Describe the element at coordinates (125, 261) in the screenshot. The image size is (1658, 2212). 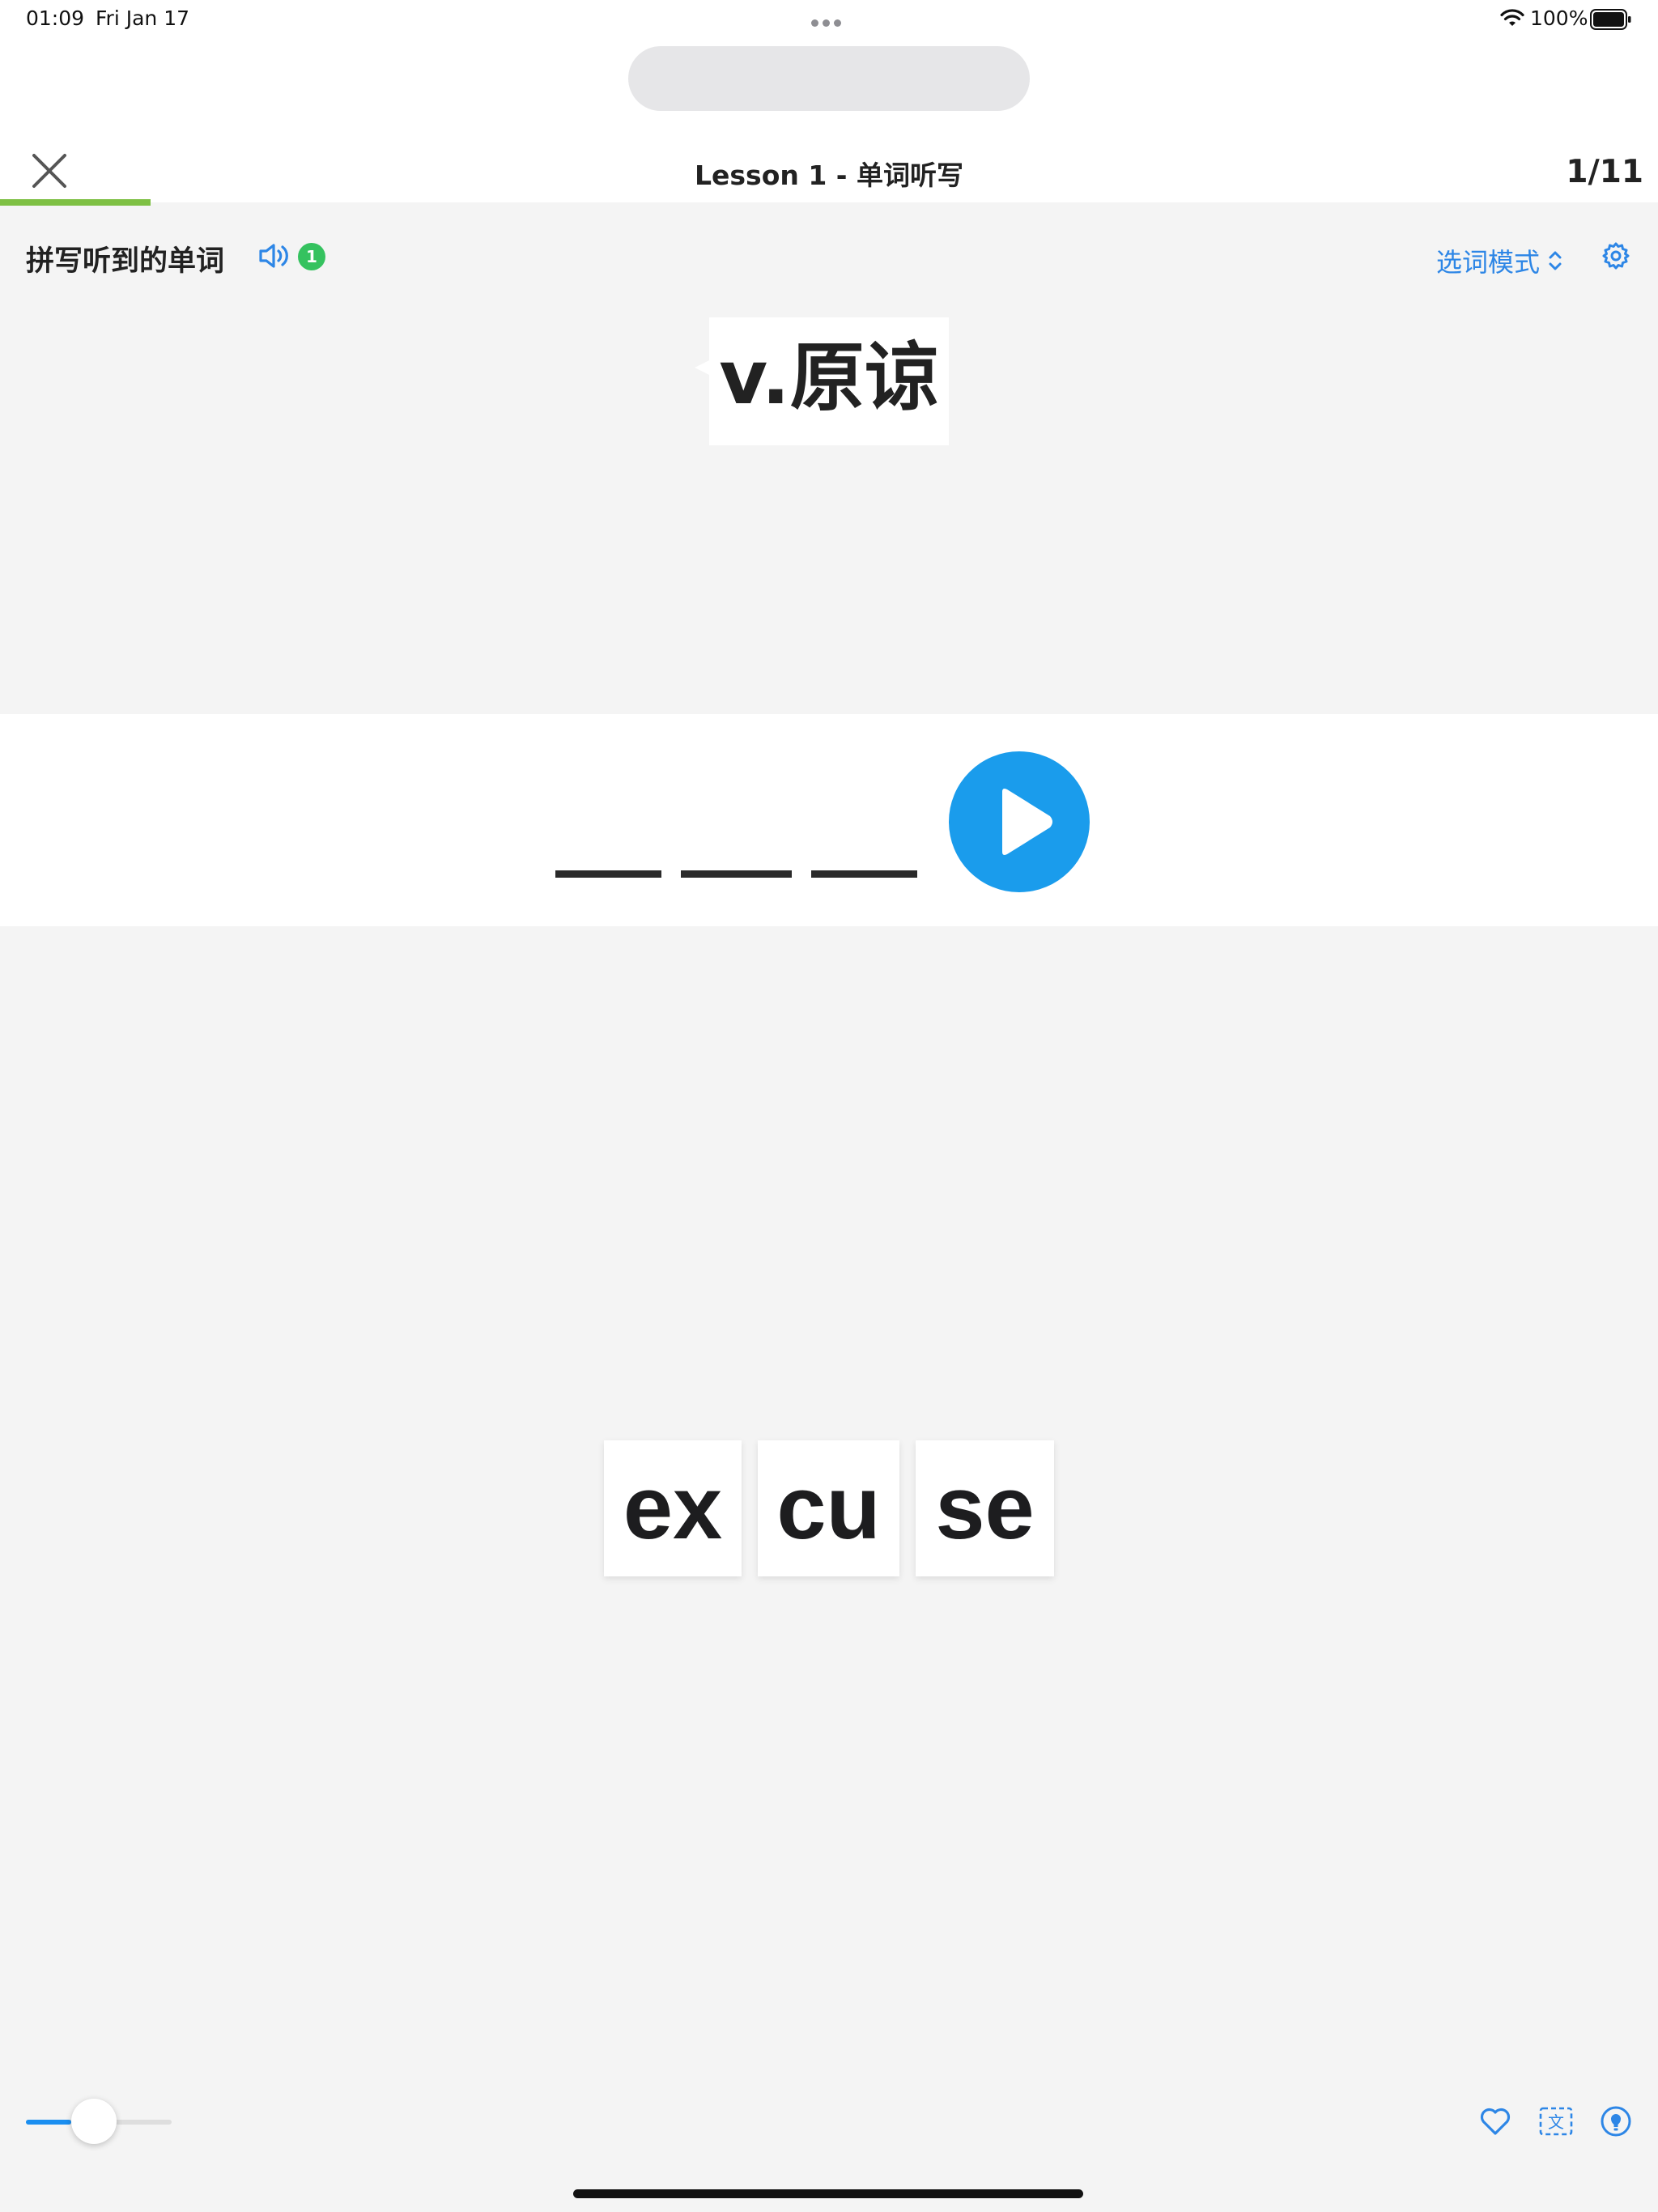
I see `instruction-label: 拼写听到的单词` at that location.